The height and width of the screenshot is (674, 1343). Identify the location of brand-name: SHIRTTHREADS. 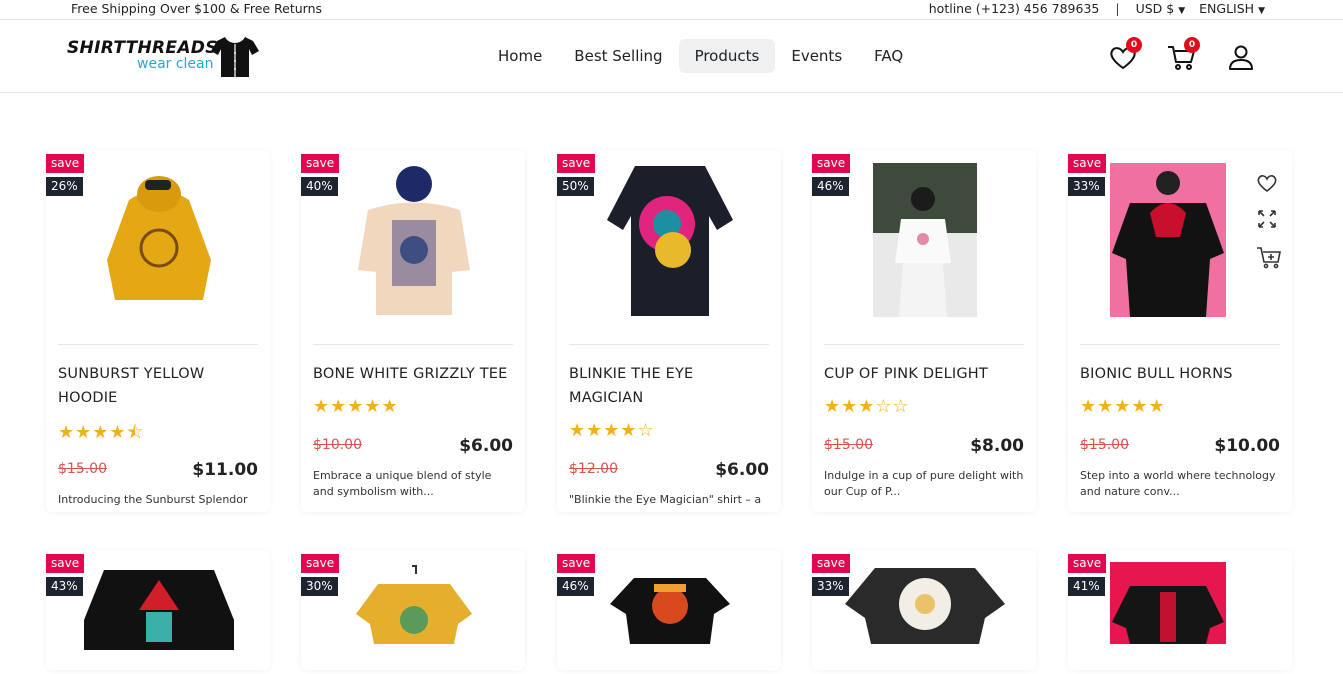
(142, 48).